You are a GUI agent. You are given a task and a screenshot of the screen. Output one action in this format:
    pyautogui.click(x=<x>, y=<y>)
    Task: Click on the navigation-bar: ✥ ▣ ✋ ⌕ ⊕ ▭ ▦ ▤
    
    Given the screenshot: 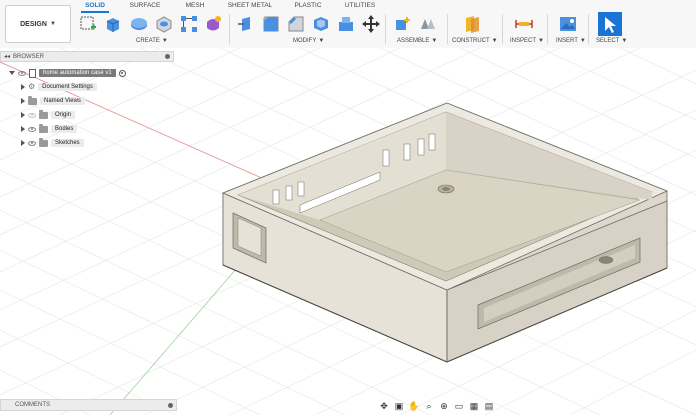 What is the action you would take?
    pyautogui.click(x=449, y=406)
    